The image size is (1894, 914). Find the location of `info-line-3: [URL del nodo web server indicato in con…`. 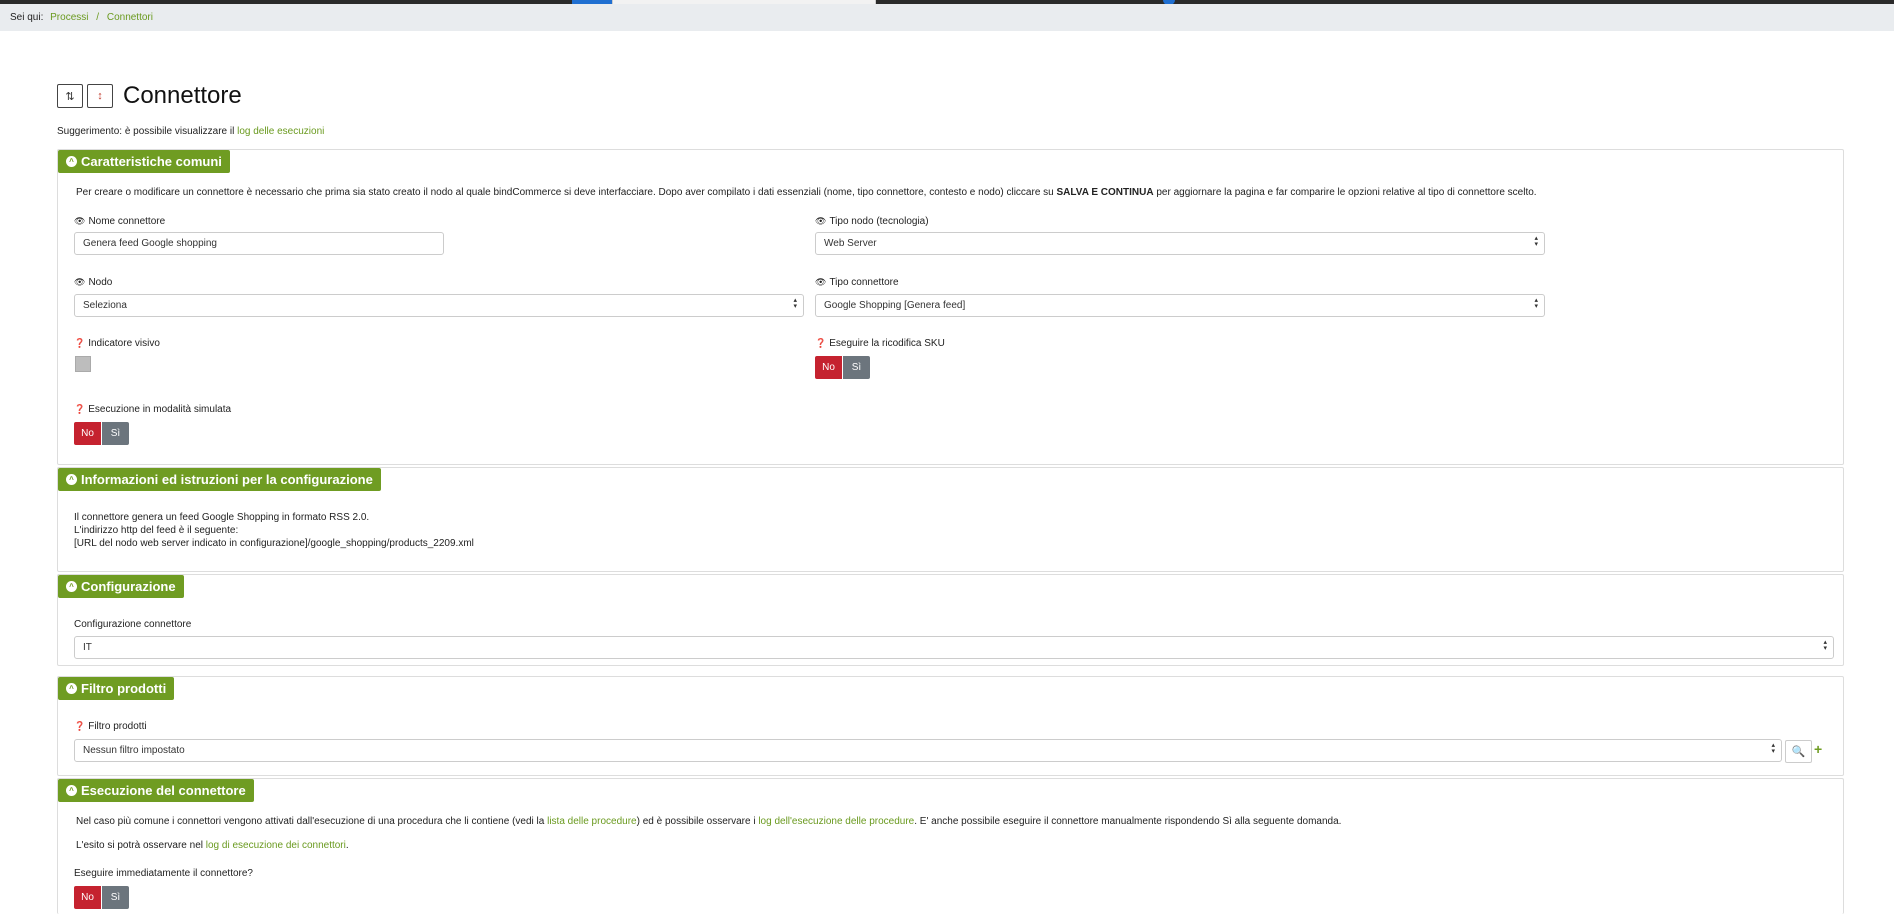

info-line-3: [URL del nodo web server indicato in con… is located at coordinates (274, 543).